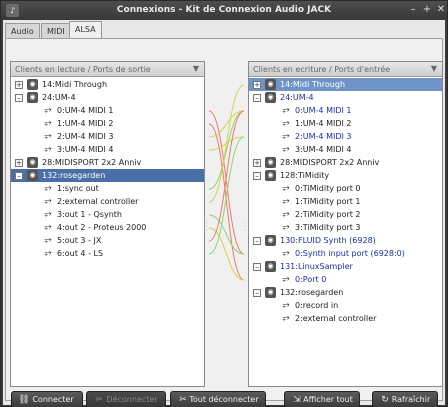 This screenshot has height=407, width=448. I want to click on expand-all-button: ⇲ Afficher tout, so click(322, 399).